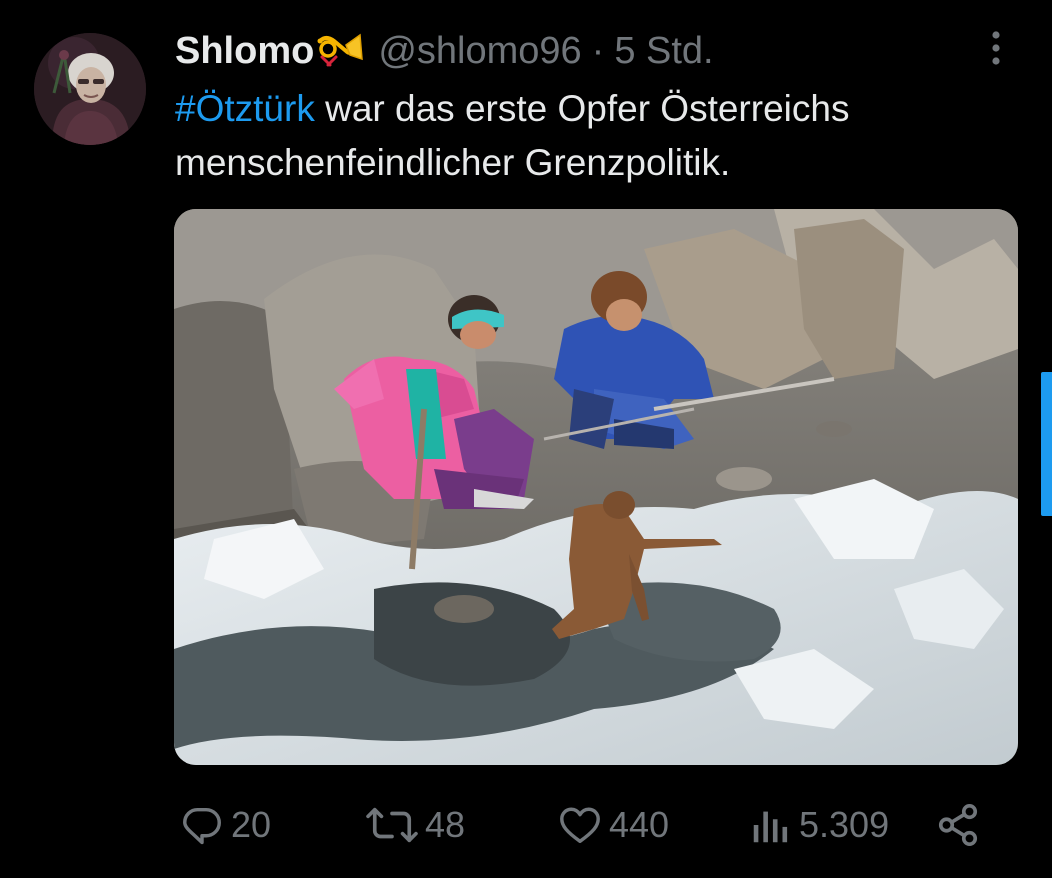  What do you see at coordinates (580, 825) in the screenshot?
I see `heart-icon` at bounding box center [580, 825].